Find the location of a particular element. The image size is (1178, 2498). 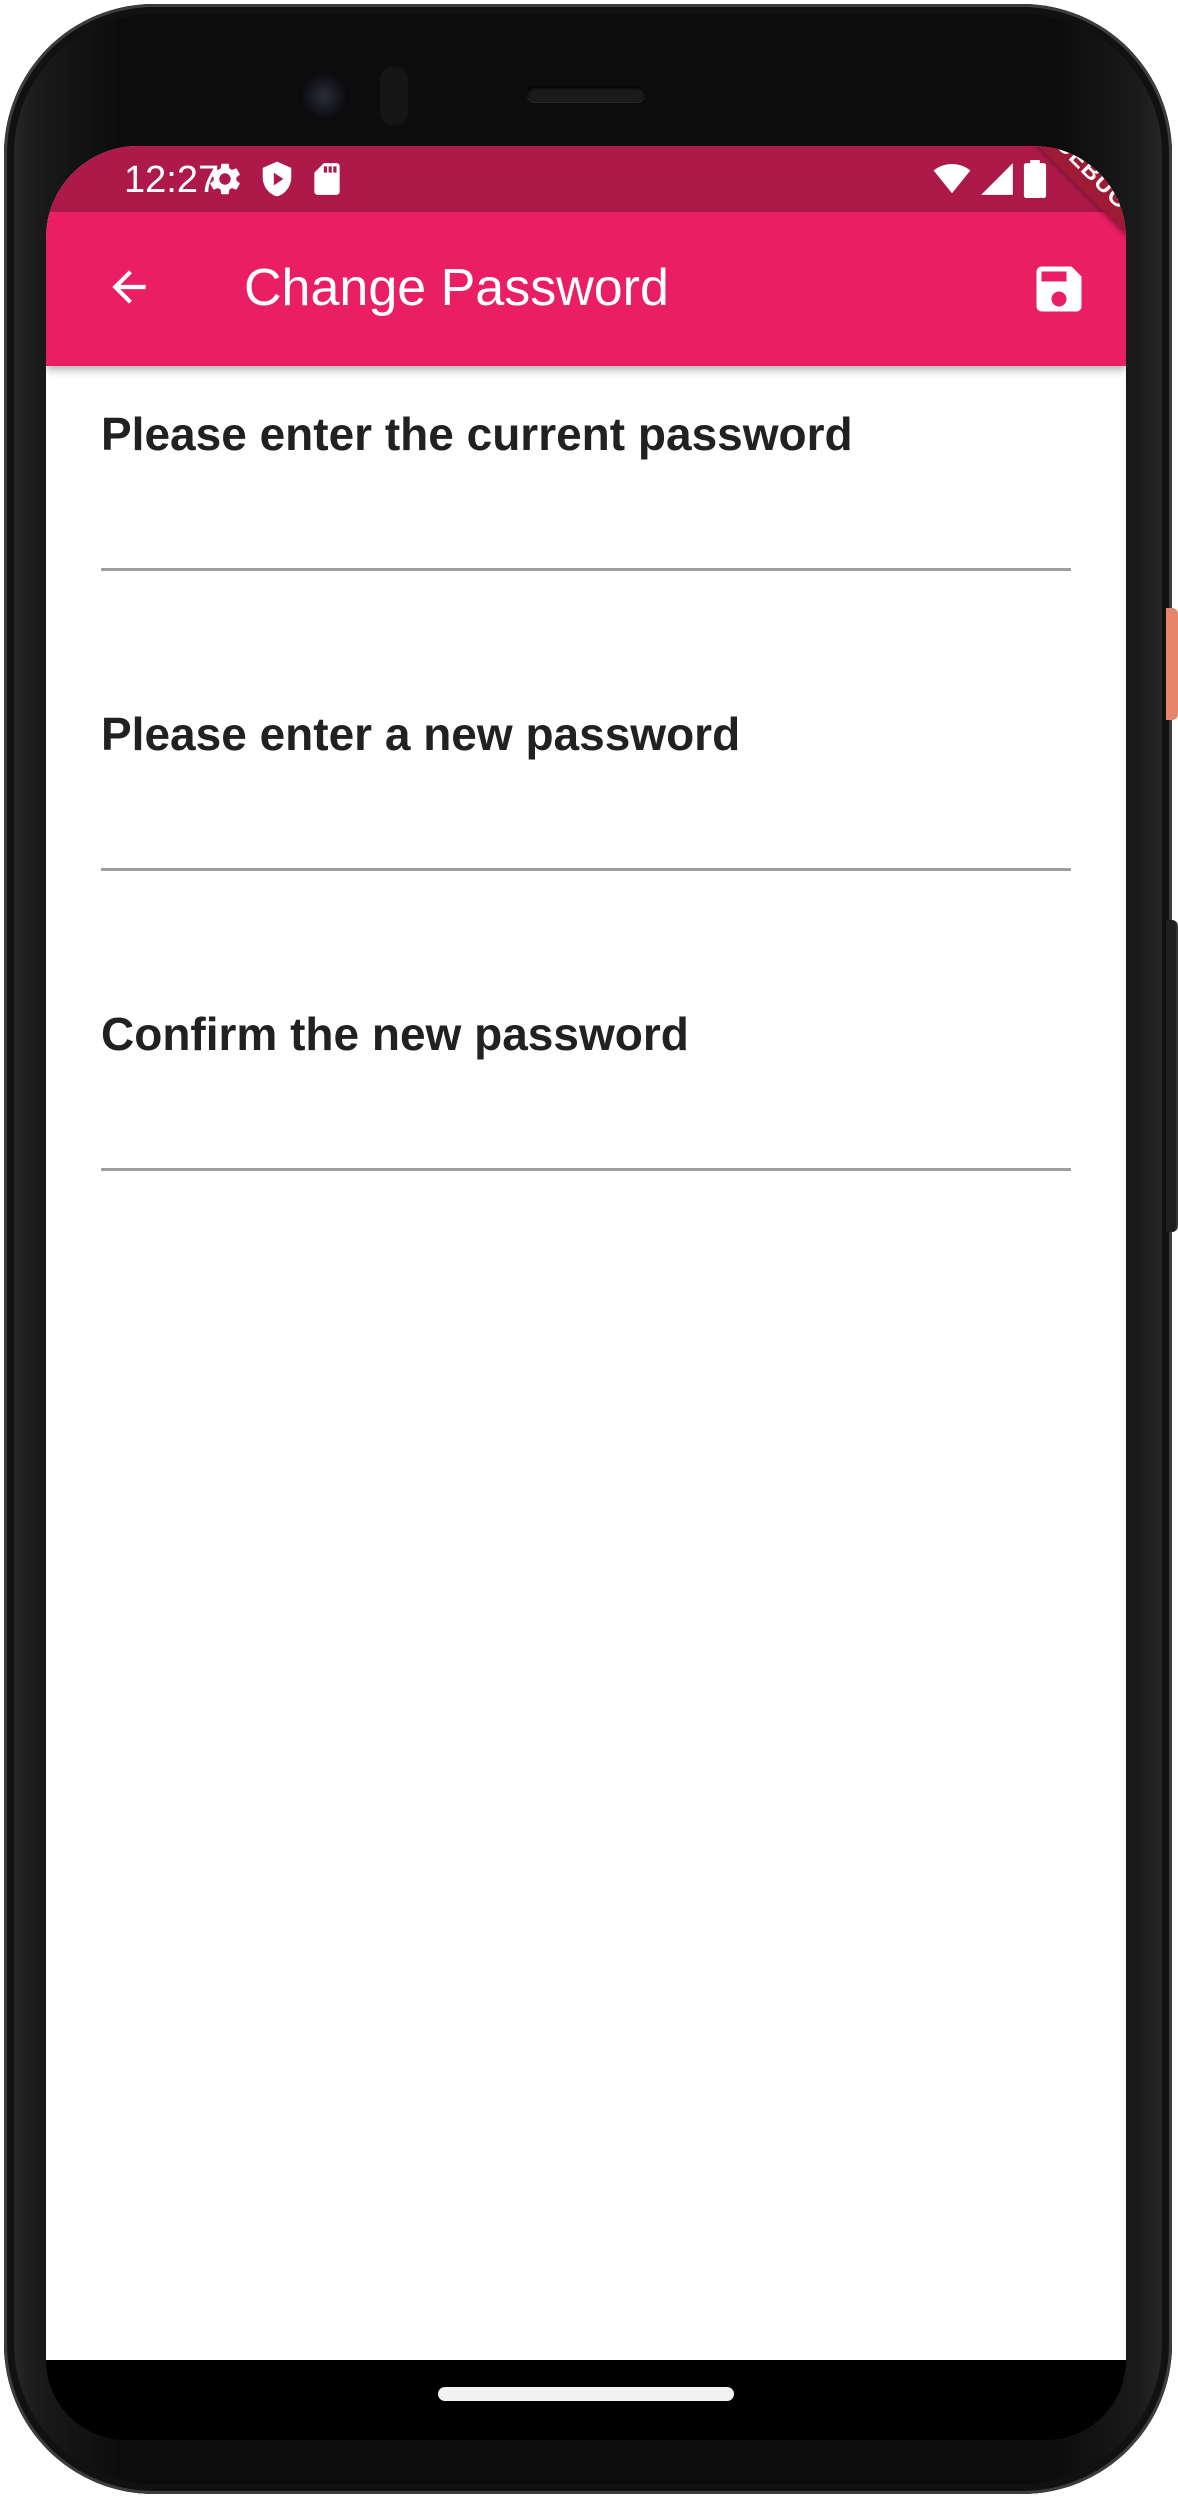

gear-icon is located at coordinates (225, 179).